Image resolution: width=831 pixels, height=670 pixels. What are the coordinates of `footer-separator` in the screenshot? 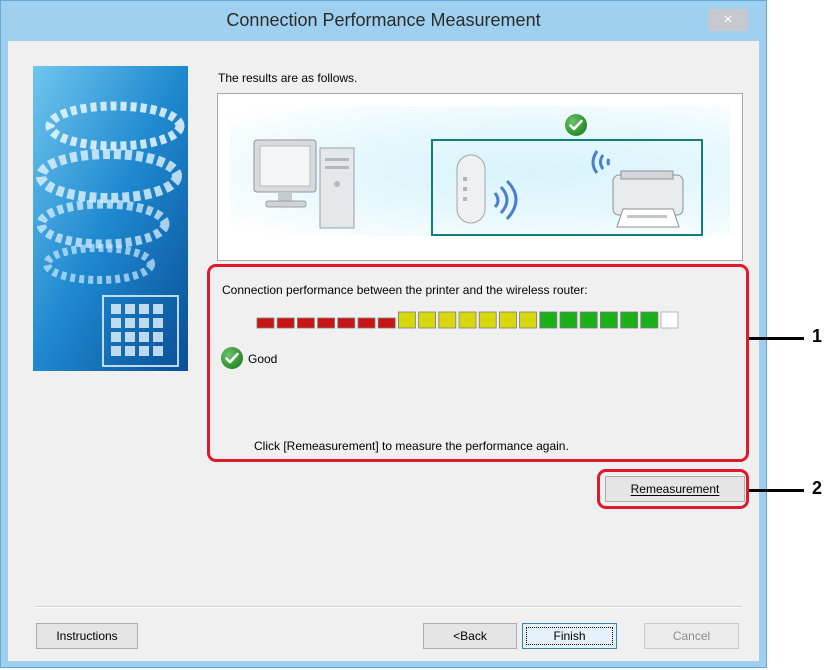 It's located at (388, 607).